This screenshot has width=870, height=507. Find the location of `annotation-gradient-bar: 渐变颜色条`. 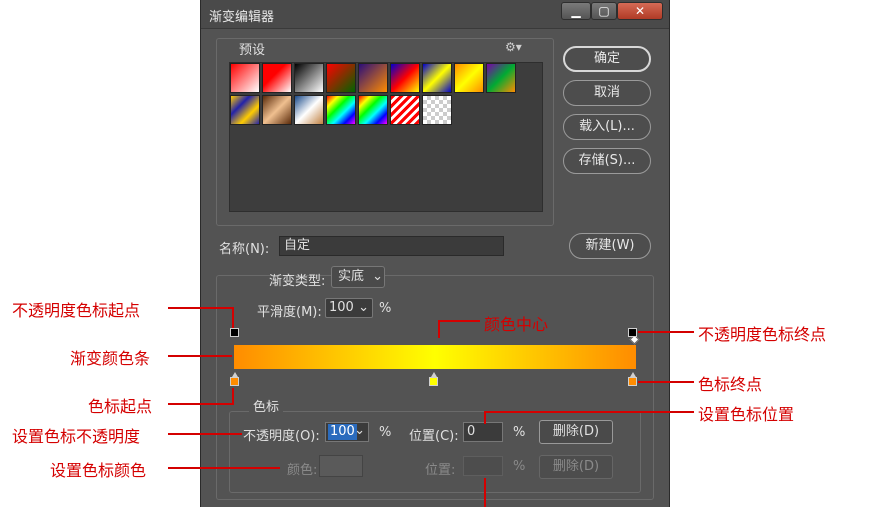

annotation-gradient-bar: 渐变颜色条 is located at coordinates (110, 358).